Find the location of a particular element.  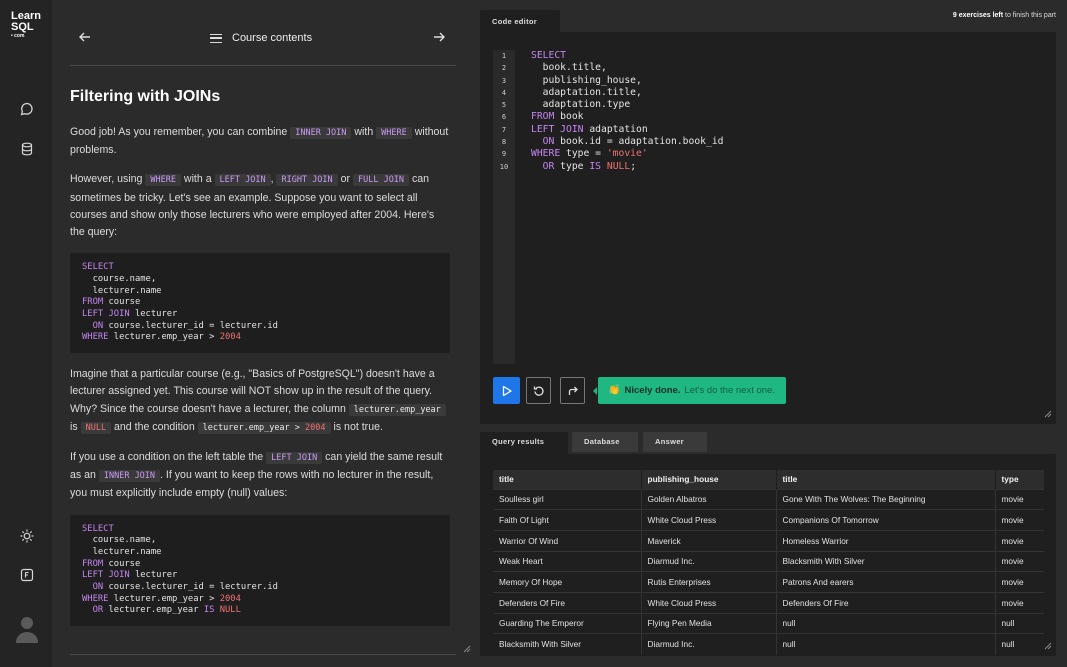

column-header: publishing_house is located at coordinates (709, 479).